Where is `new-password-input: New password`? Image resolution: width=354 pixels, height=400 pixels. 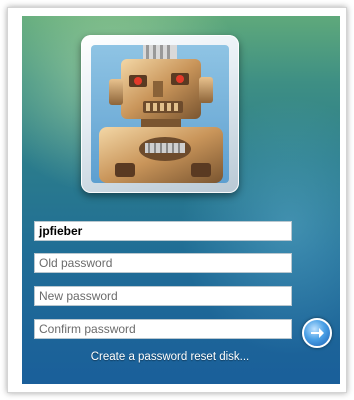 new-password-input: New password is located at coordinates (163, 296).